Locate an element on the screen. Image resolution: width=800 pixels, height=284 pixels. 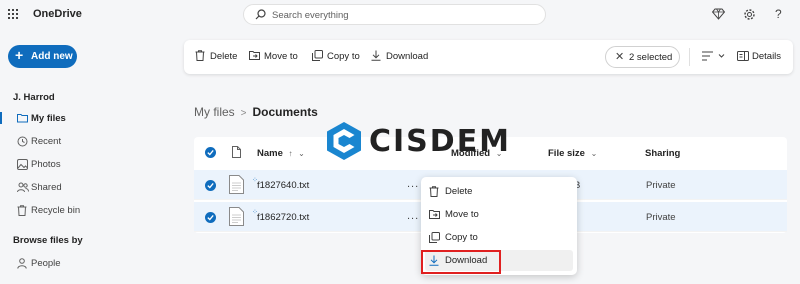
download-button: Download is located at coordinates (401, 57).